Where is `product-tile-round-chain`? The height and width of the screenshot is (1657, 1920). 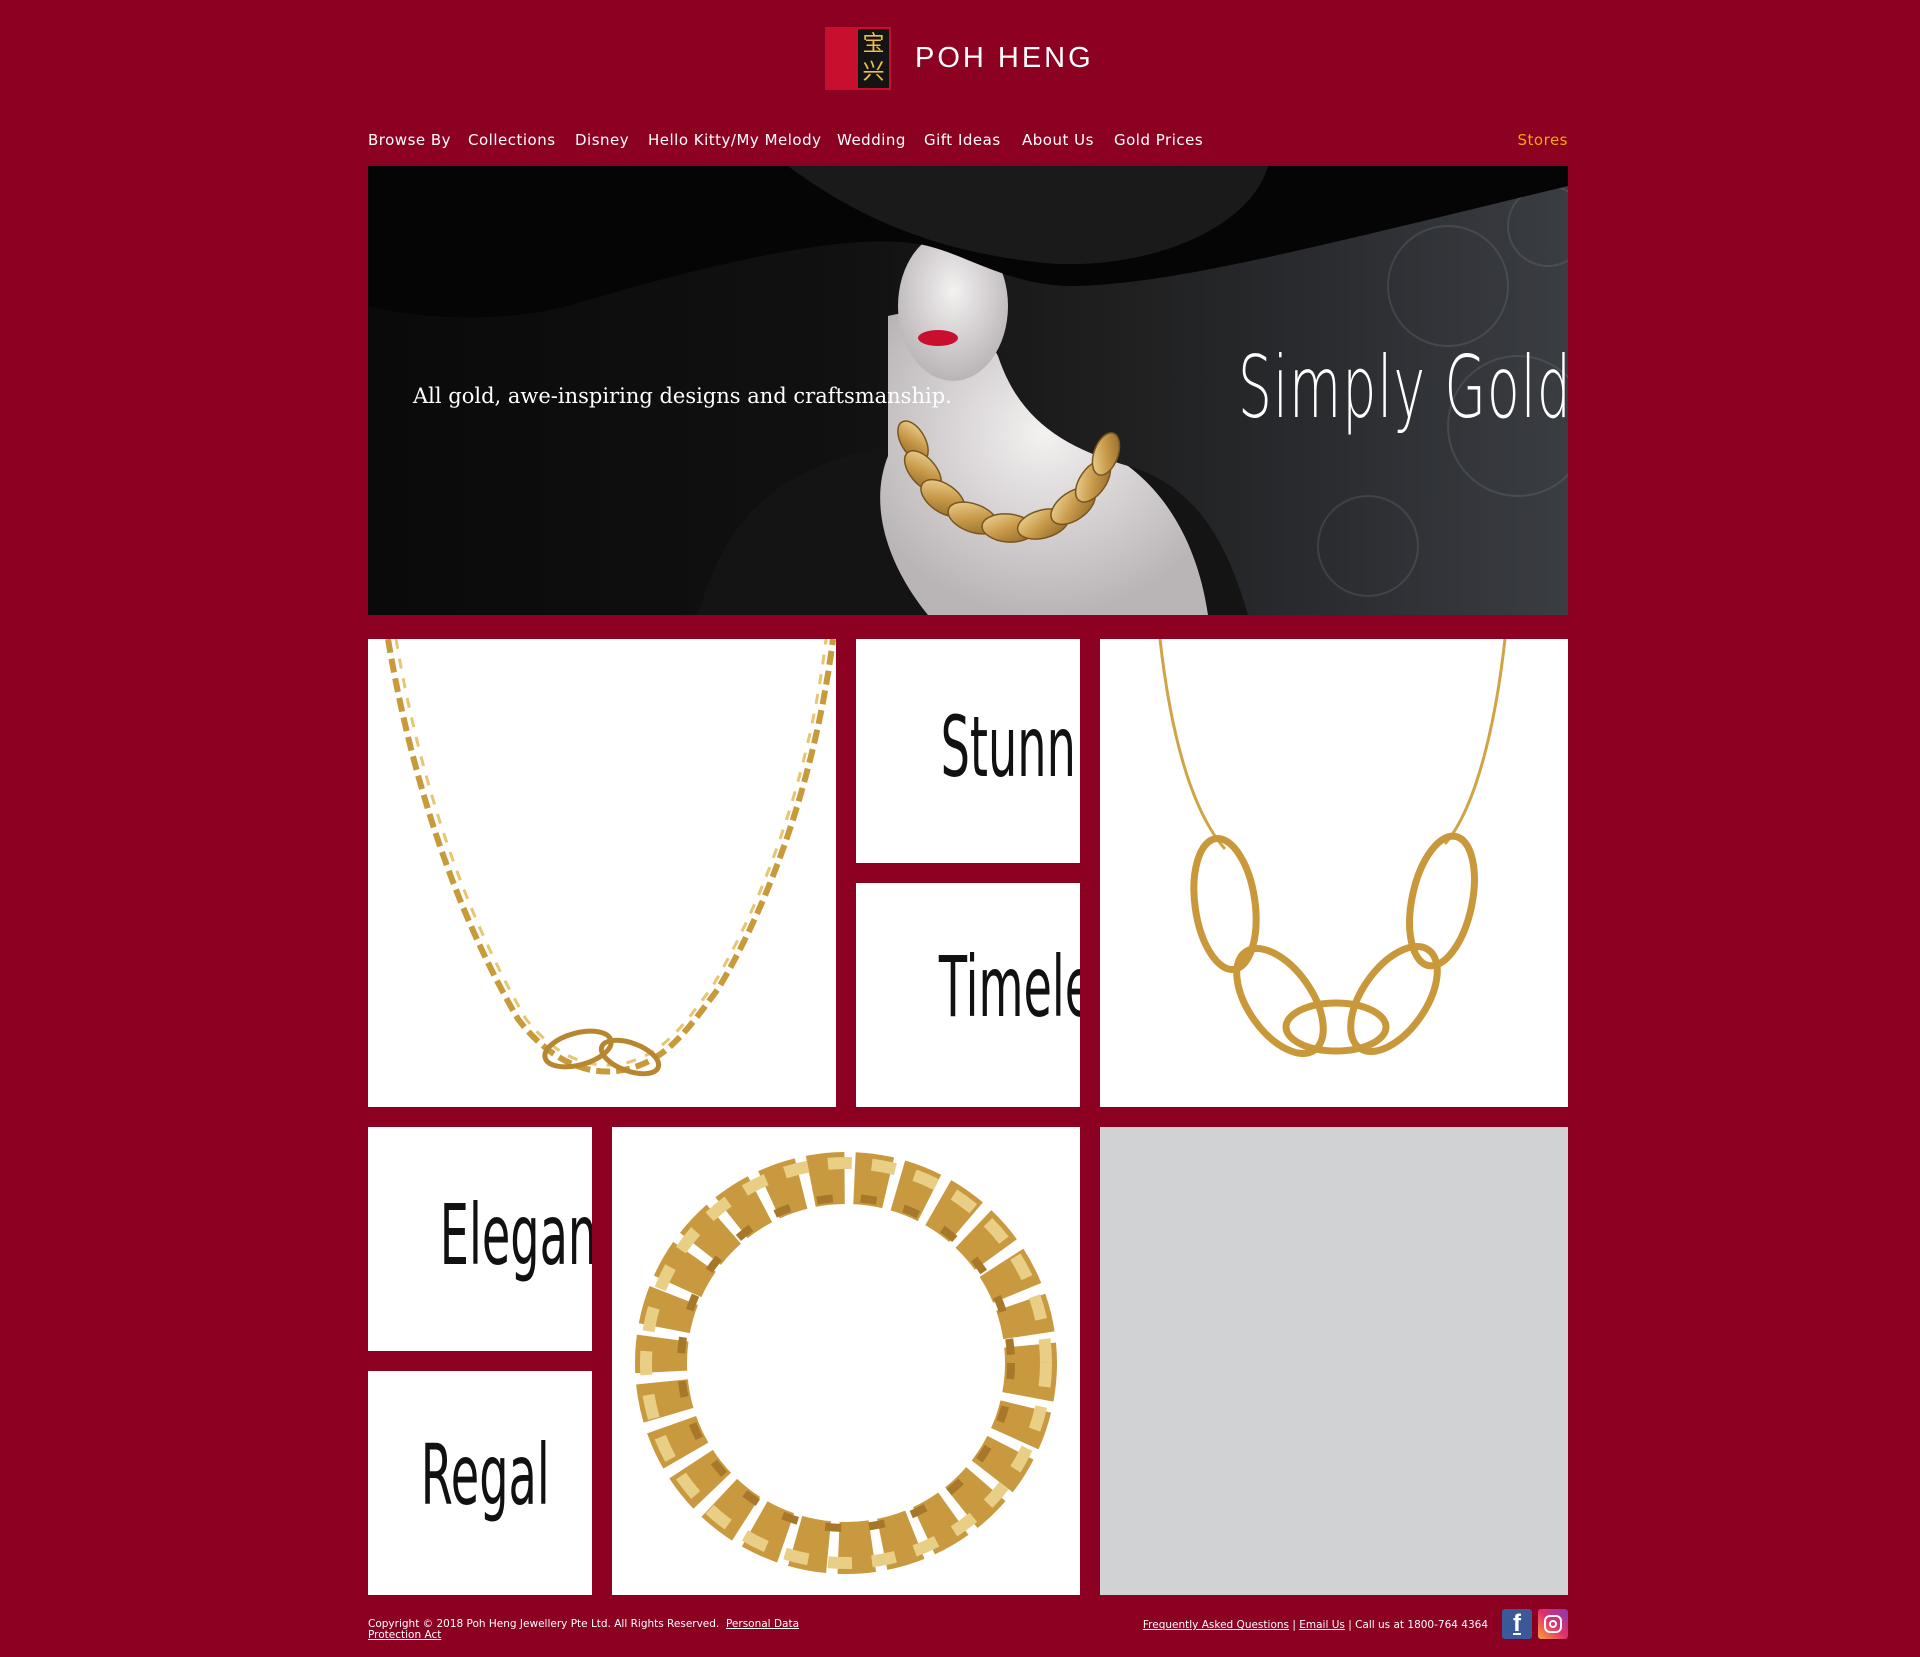
product-tile-round-chain is located at coordinates (846, 1361).